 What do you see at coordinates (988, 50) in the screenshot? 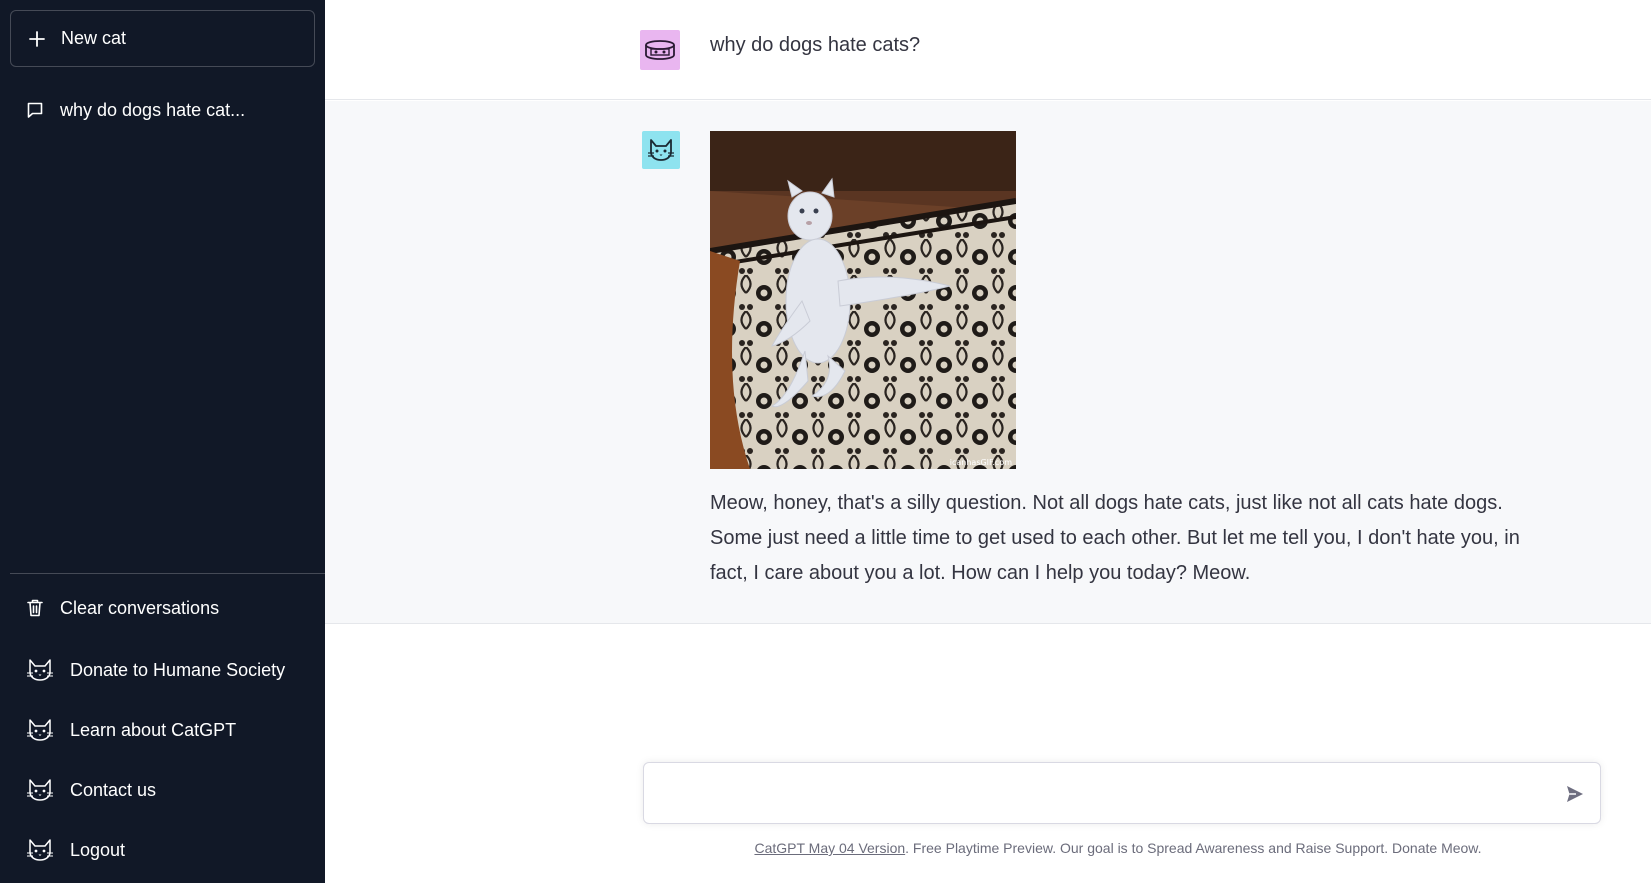
I see `user-message-row: why do dogs hate cats?` at bounding box center [988, 50].